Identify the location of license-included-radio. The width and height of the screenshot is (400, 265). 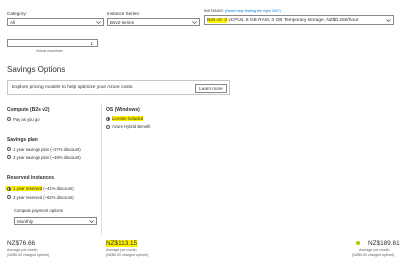
(108, 118).